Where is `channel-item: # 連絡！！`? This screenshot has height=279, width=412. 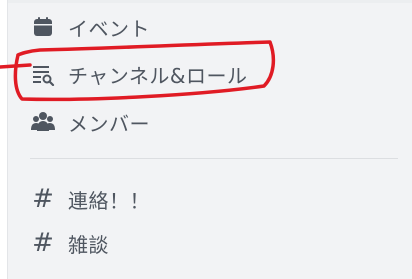
channel-item: # 連絡！！ is located at coordinates (90, 199).